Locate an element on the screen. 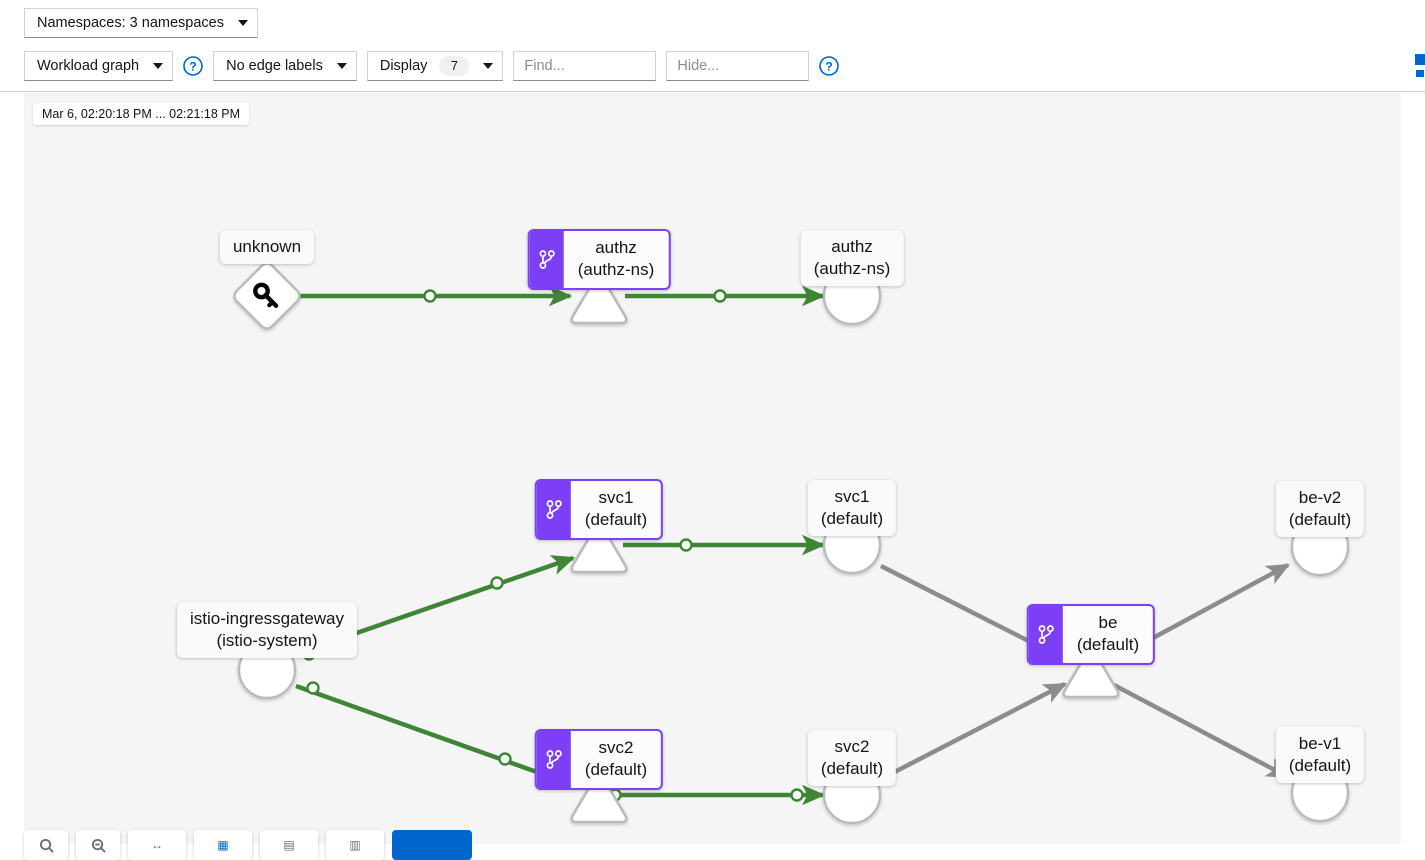  layout-option-one-button: ▤ is located at coordinates (289, 845).